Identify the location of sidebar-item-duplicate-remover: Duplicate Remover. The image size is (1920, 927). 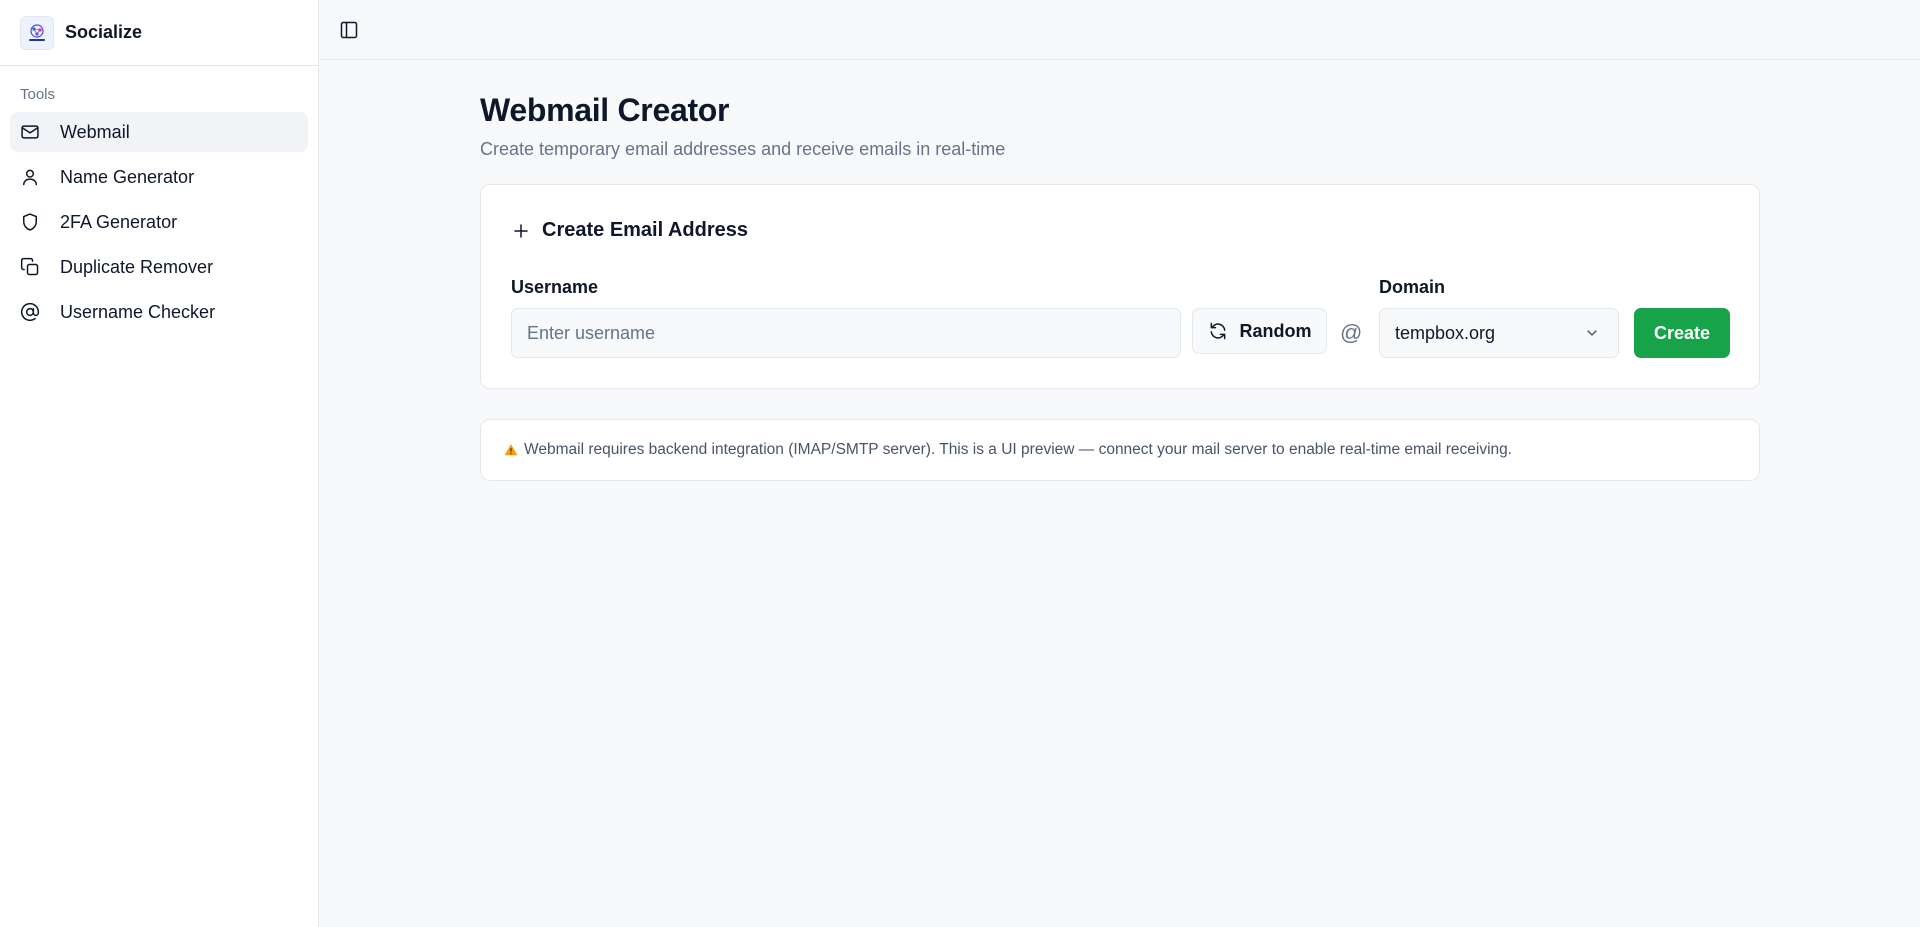
(159, 267).